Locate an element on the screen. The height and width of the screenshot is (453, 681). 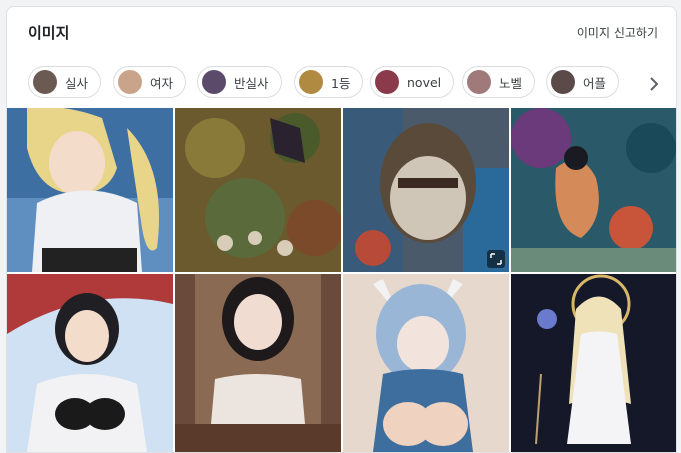
section-title: 이미지 is located at coordinates (49, 33).